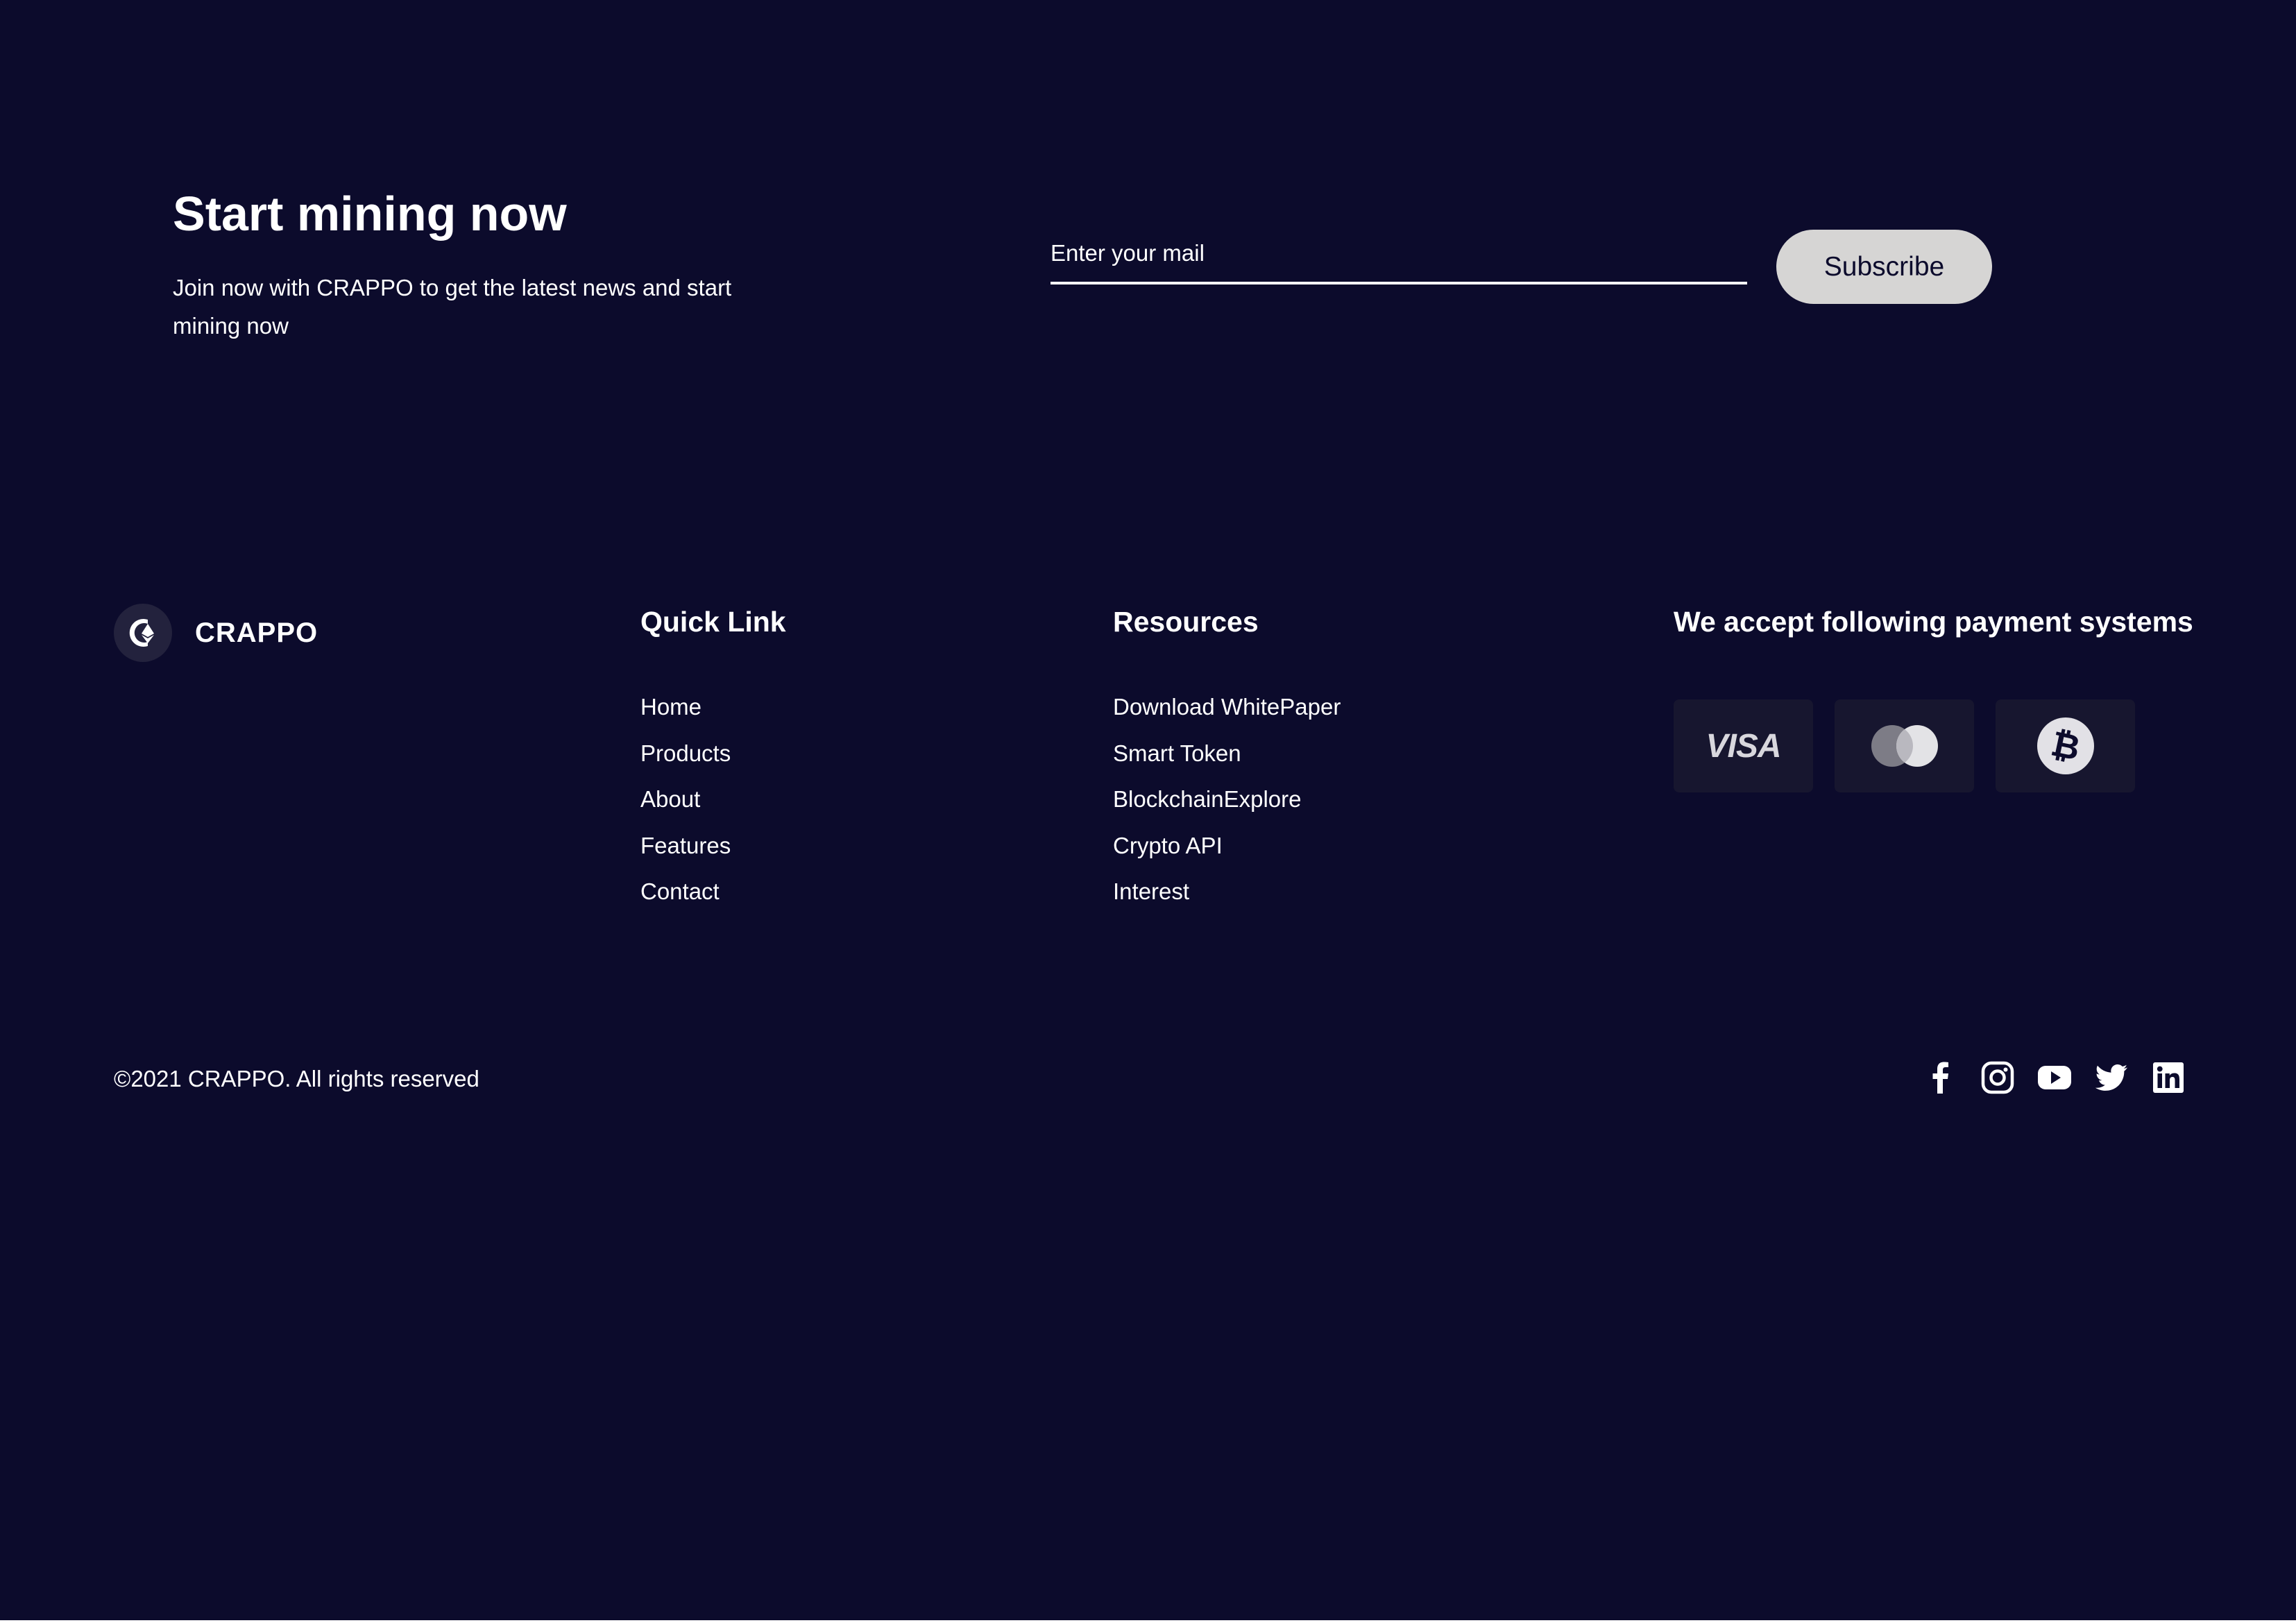 This screenshot has width=2296, height=1623. Describe the element at coordinates (713, 622) in the screenshot. I see `quick-links-heading: Quick Link` at that location.